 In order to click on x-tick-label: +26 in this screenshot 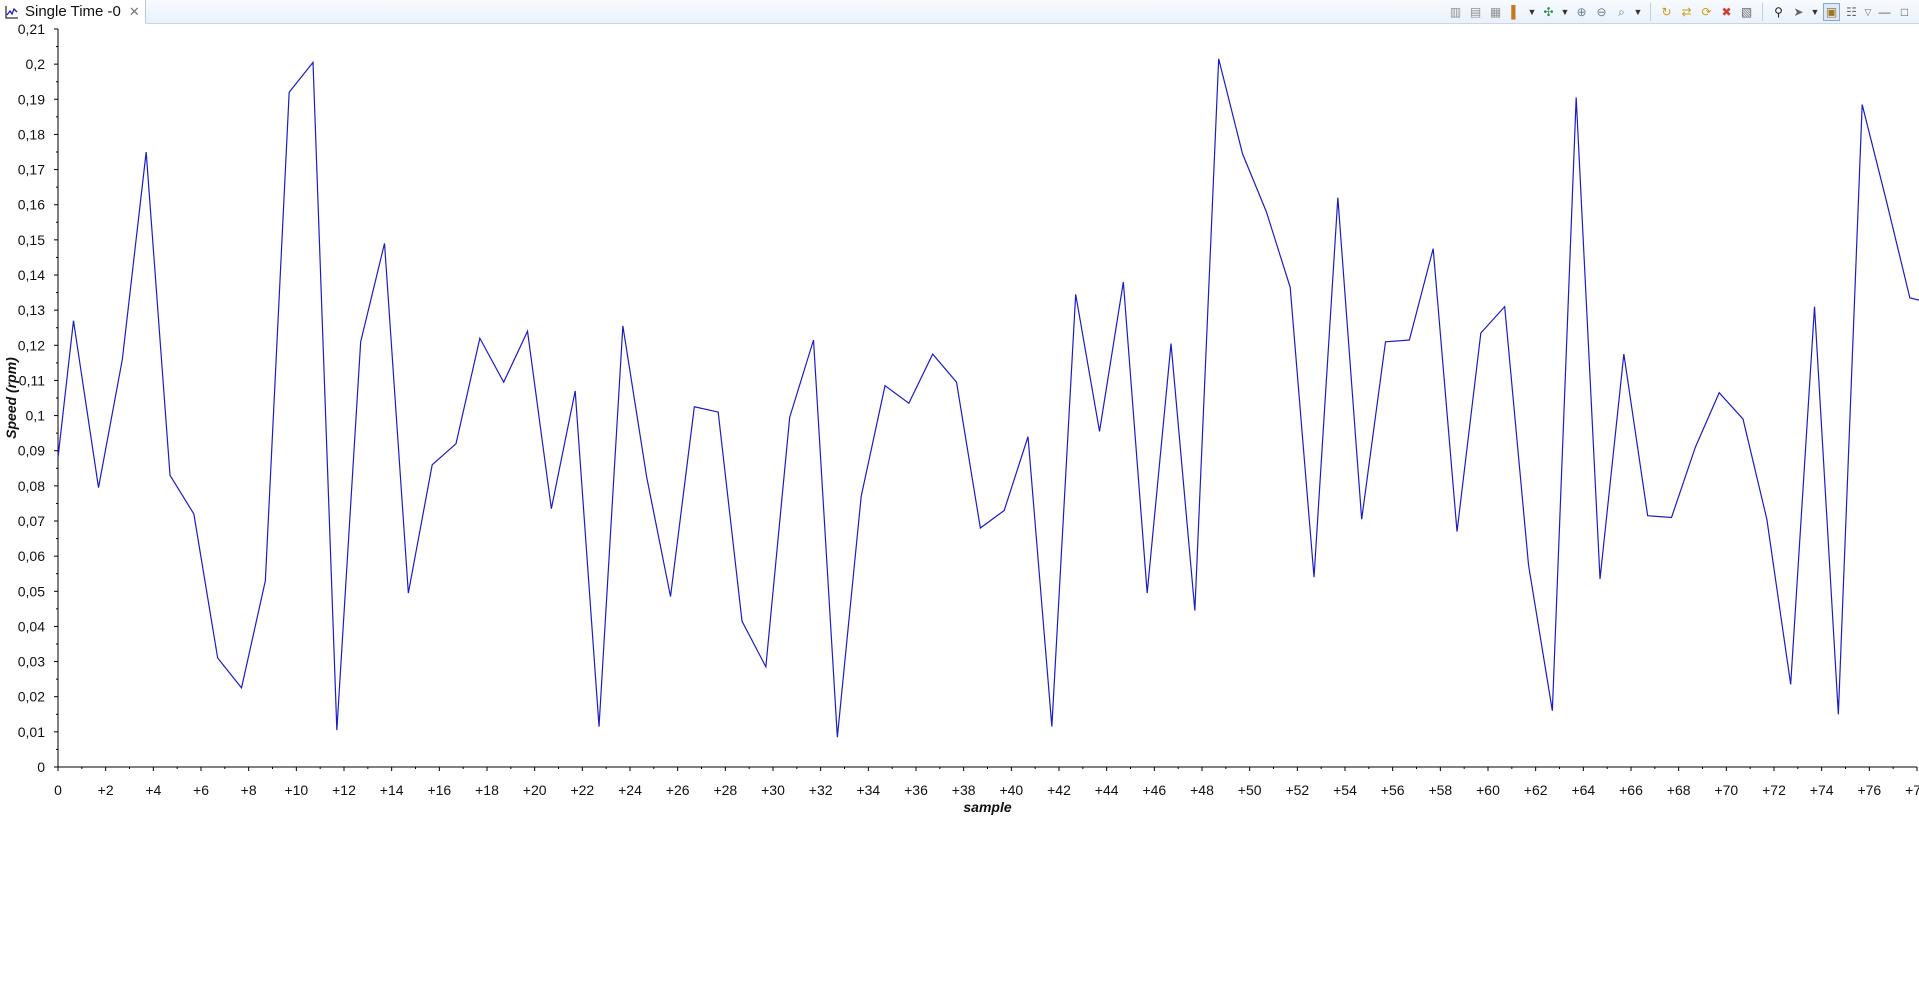, I will do `click(678, 790)`.